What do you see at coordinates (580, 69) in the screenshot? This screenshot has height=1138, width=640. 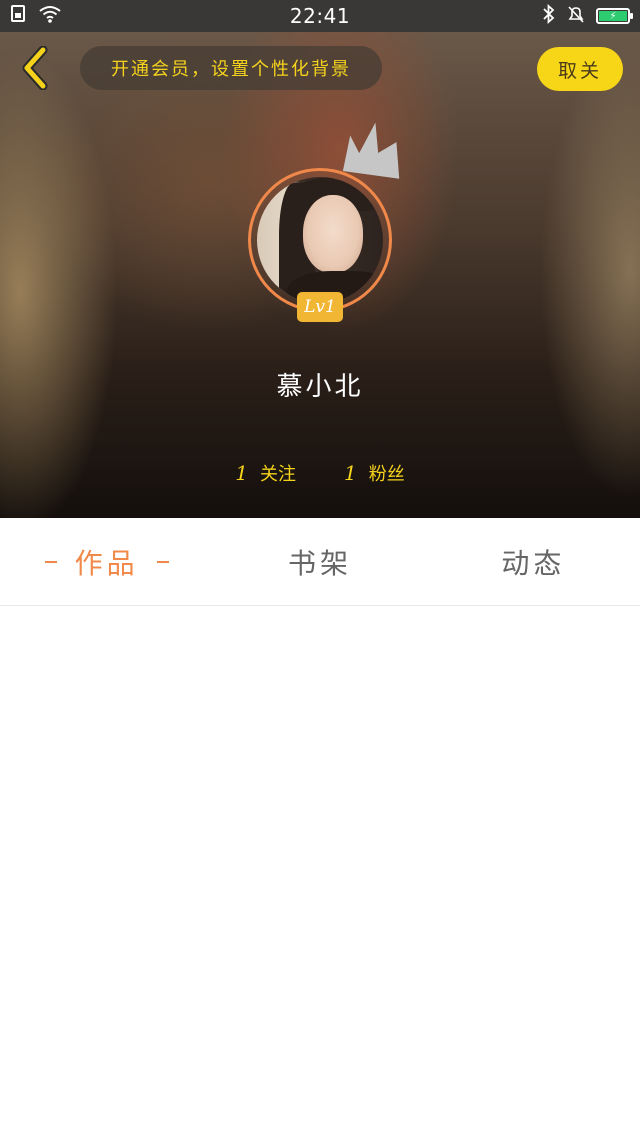 I see `unfollow-button: 取关` at bounding box center [580, 69].